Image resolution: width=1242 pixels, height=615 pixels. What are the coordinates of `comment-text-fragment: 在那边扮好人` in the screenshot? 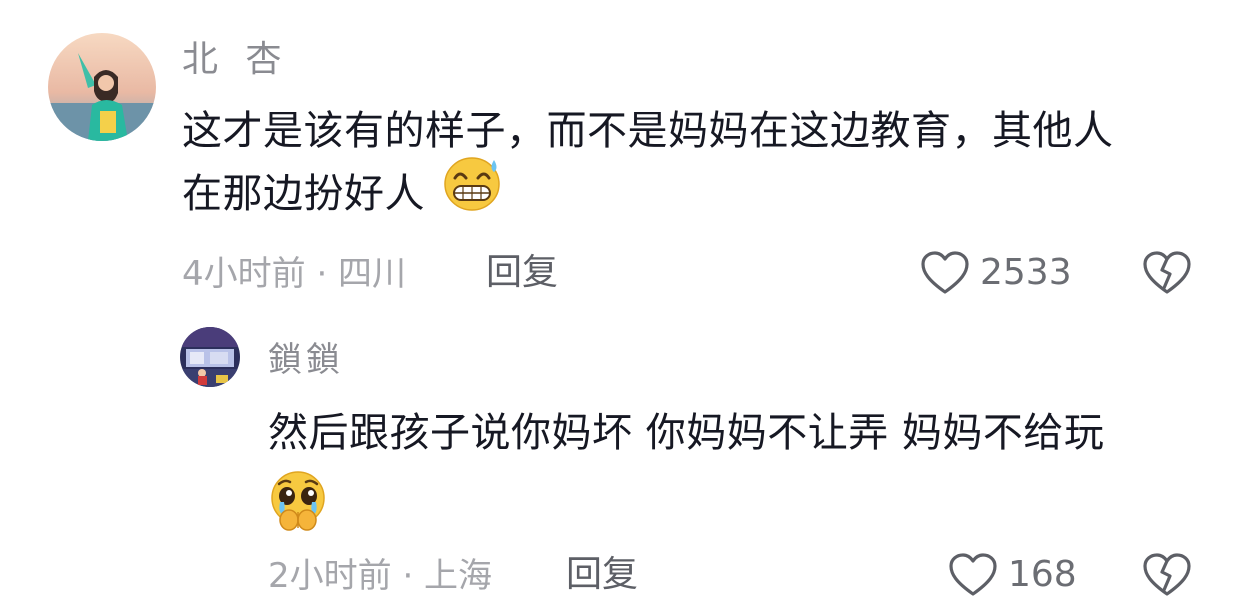 It's located at (303, 194).